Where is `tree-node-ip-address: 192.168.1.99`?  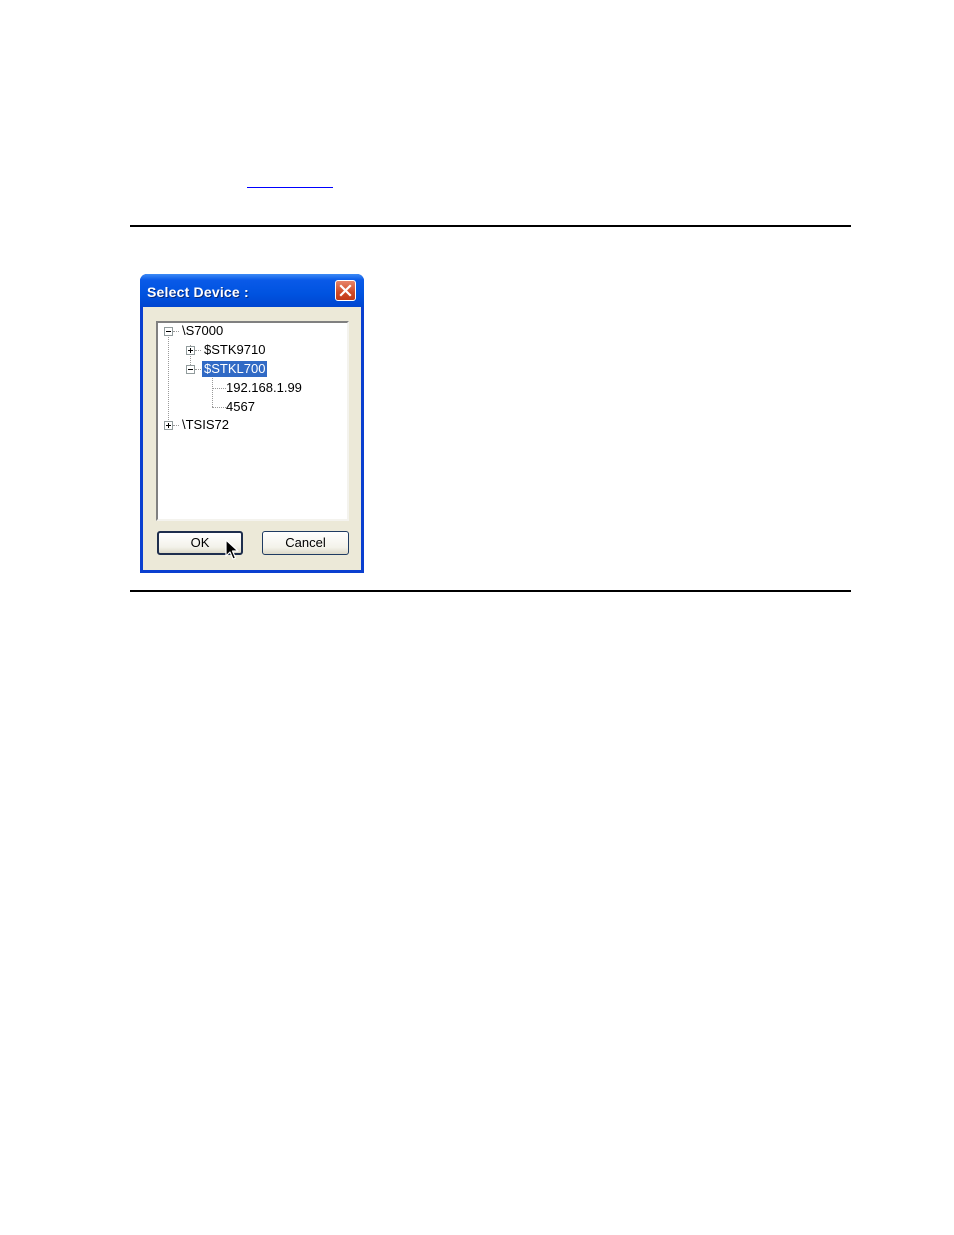 tree-node-ip-address: 192.168.1.99 is located at coordinates (264, 388).